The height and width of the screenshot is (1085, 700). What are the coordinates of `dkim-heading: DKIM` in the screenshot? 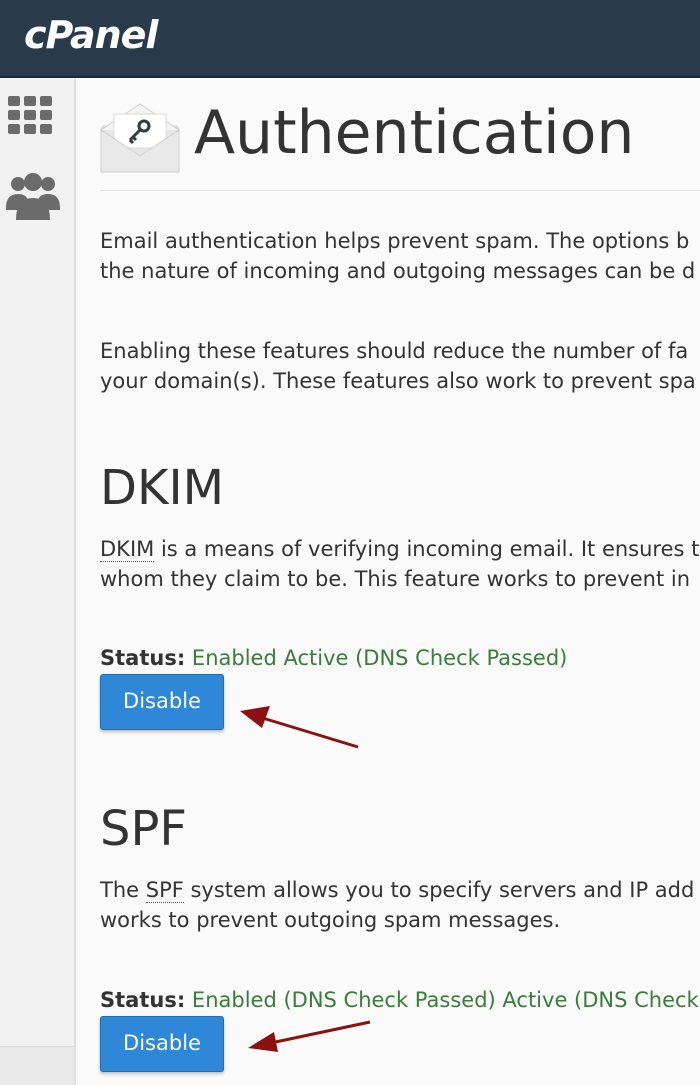 It's located at (162, 488).